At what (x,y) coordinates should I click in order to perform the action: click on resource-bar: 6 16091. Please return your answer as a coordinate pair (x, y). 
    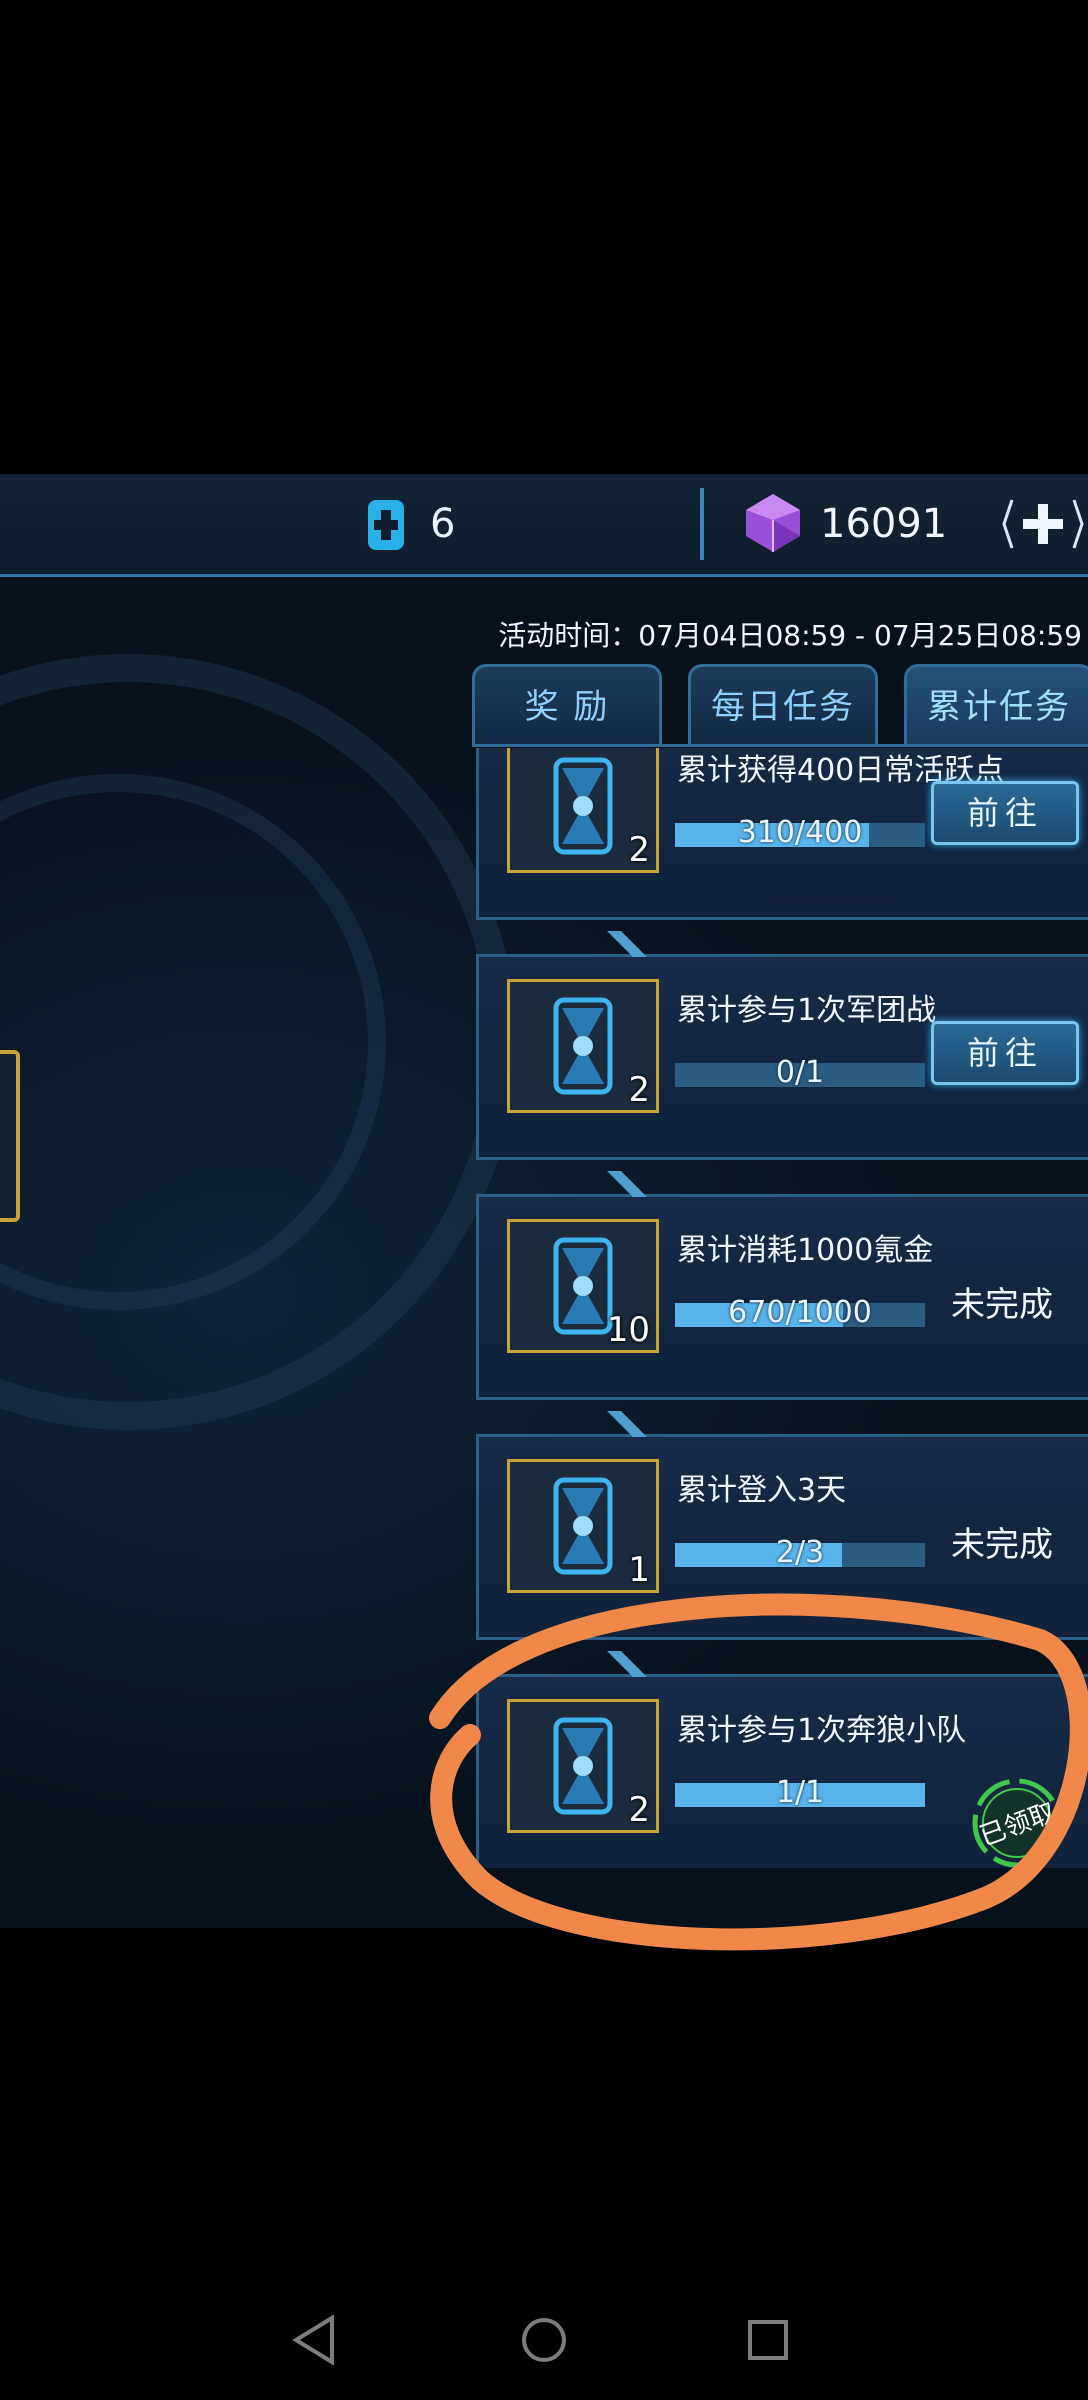
    Looking at the image, I should click on (544, 525).